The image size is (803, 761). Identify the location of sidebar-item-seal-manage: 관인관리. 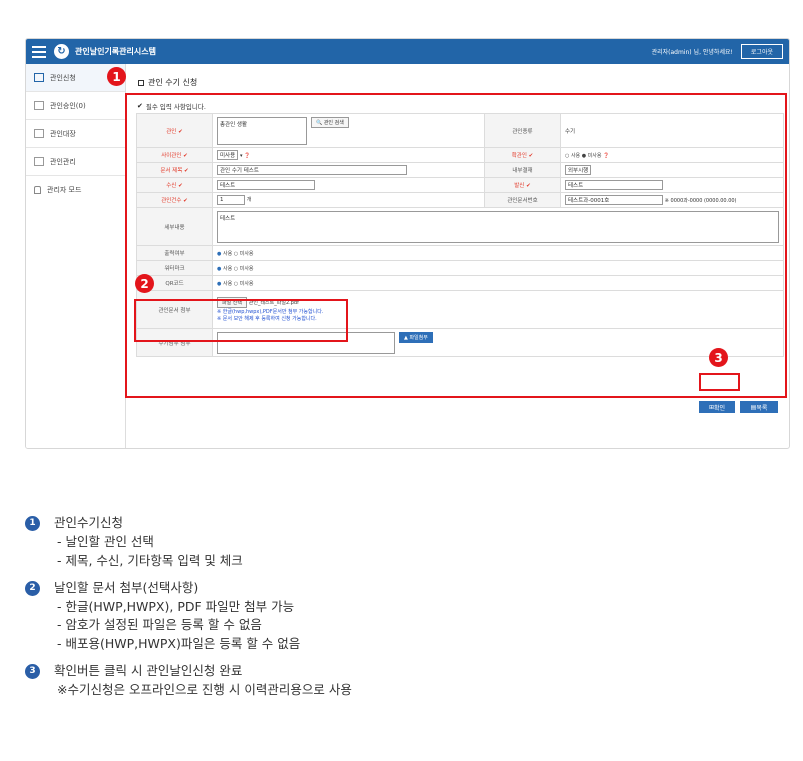
(75, 162).